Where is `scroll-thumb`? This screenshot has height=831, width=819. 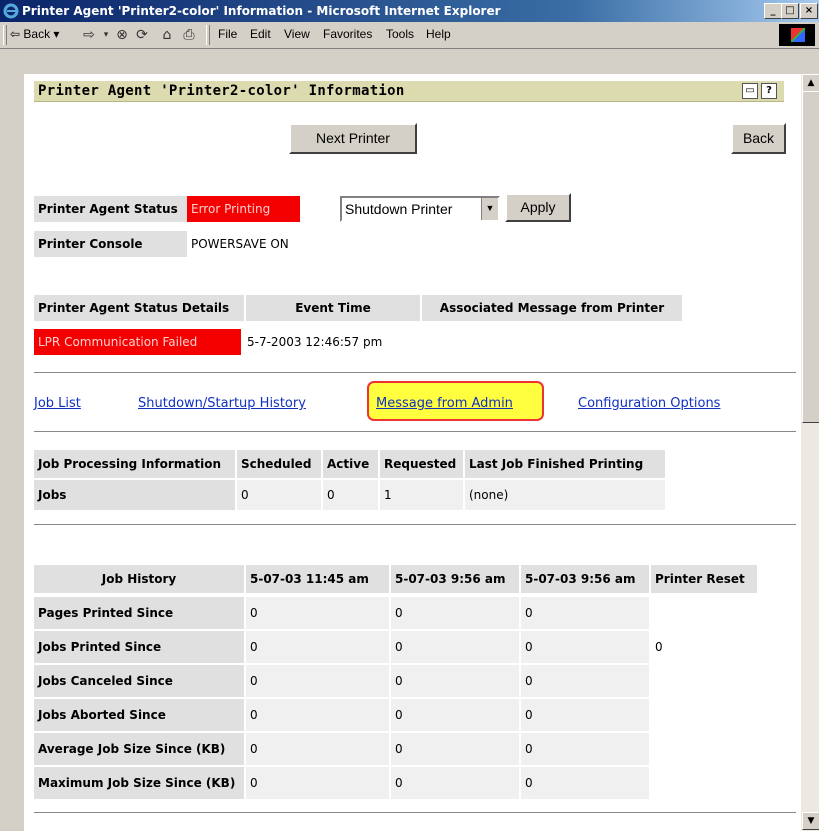 scroll-thumb is located at coordinates (810, 257).